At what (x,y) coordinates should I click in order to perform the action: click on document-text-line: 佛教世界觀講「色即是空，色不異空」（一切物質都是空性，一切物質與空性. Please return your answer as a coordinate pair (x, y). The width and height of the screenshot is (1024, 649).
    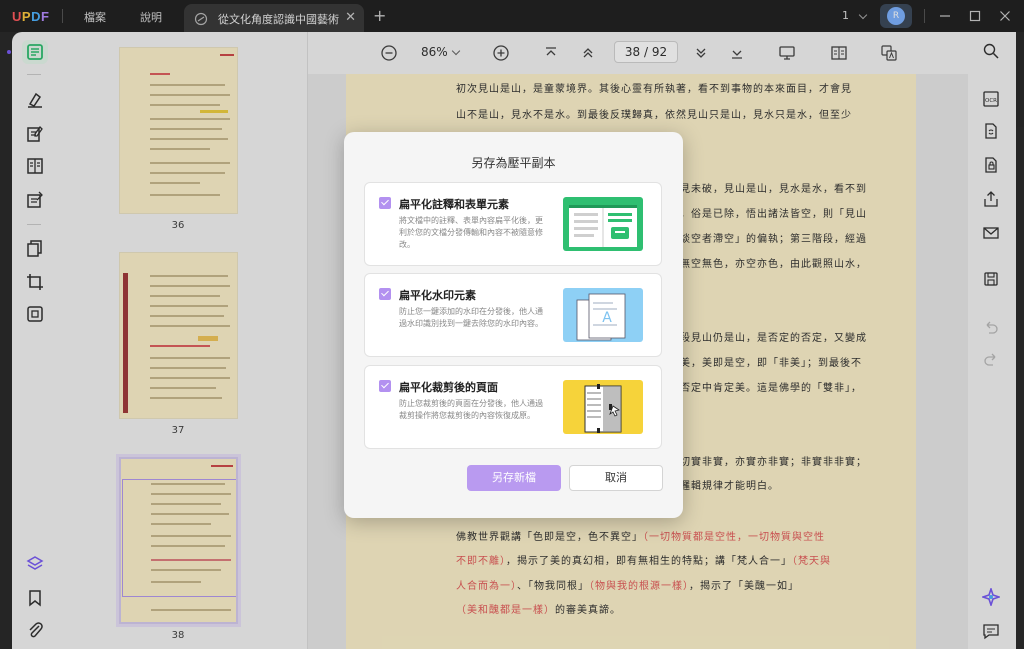
    Looking at the image, I should click on (640, 535).